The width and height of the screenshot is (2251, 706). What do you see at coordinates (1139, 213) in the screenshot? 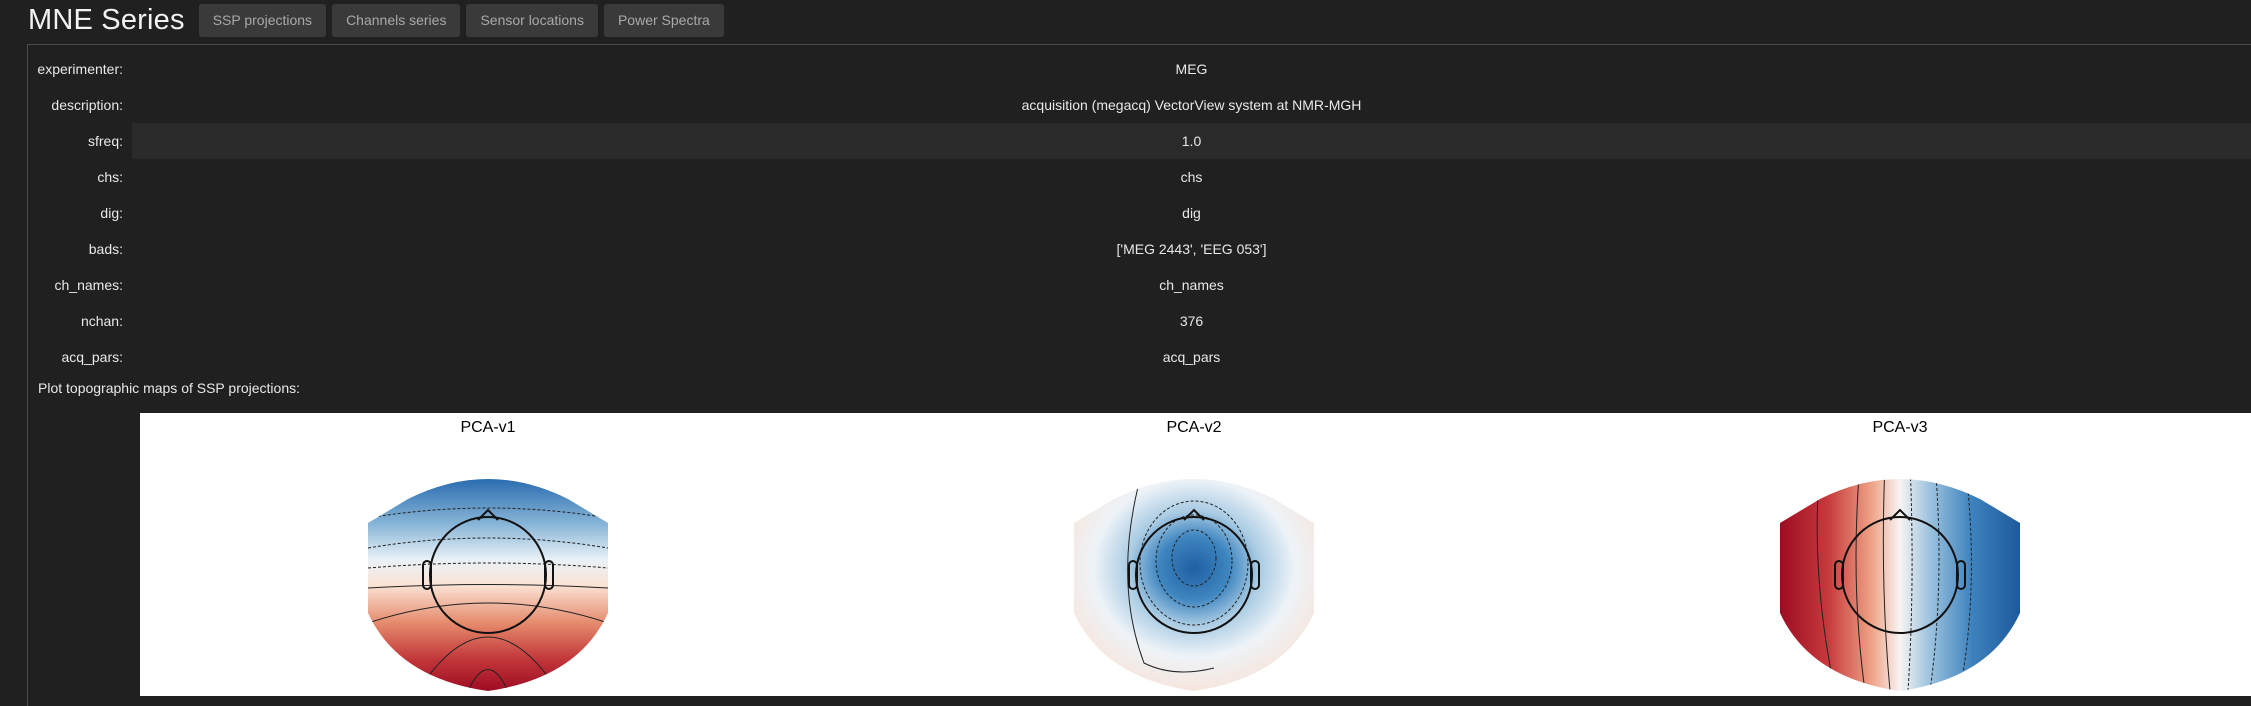
I see `info-row-dig: dig` at bounding box center [1139, 213].